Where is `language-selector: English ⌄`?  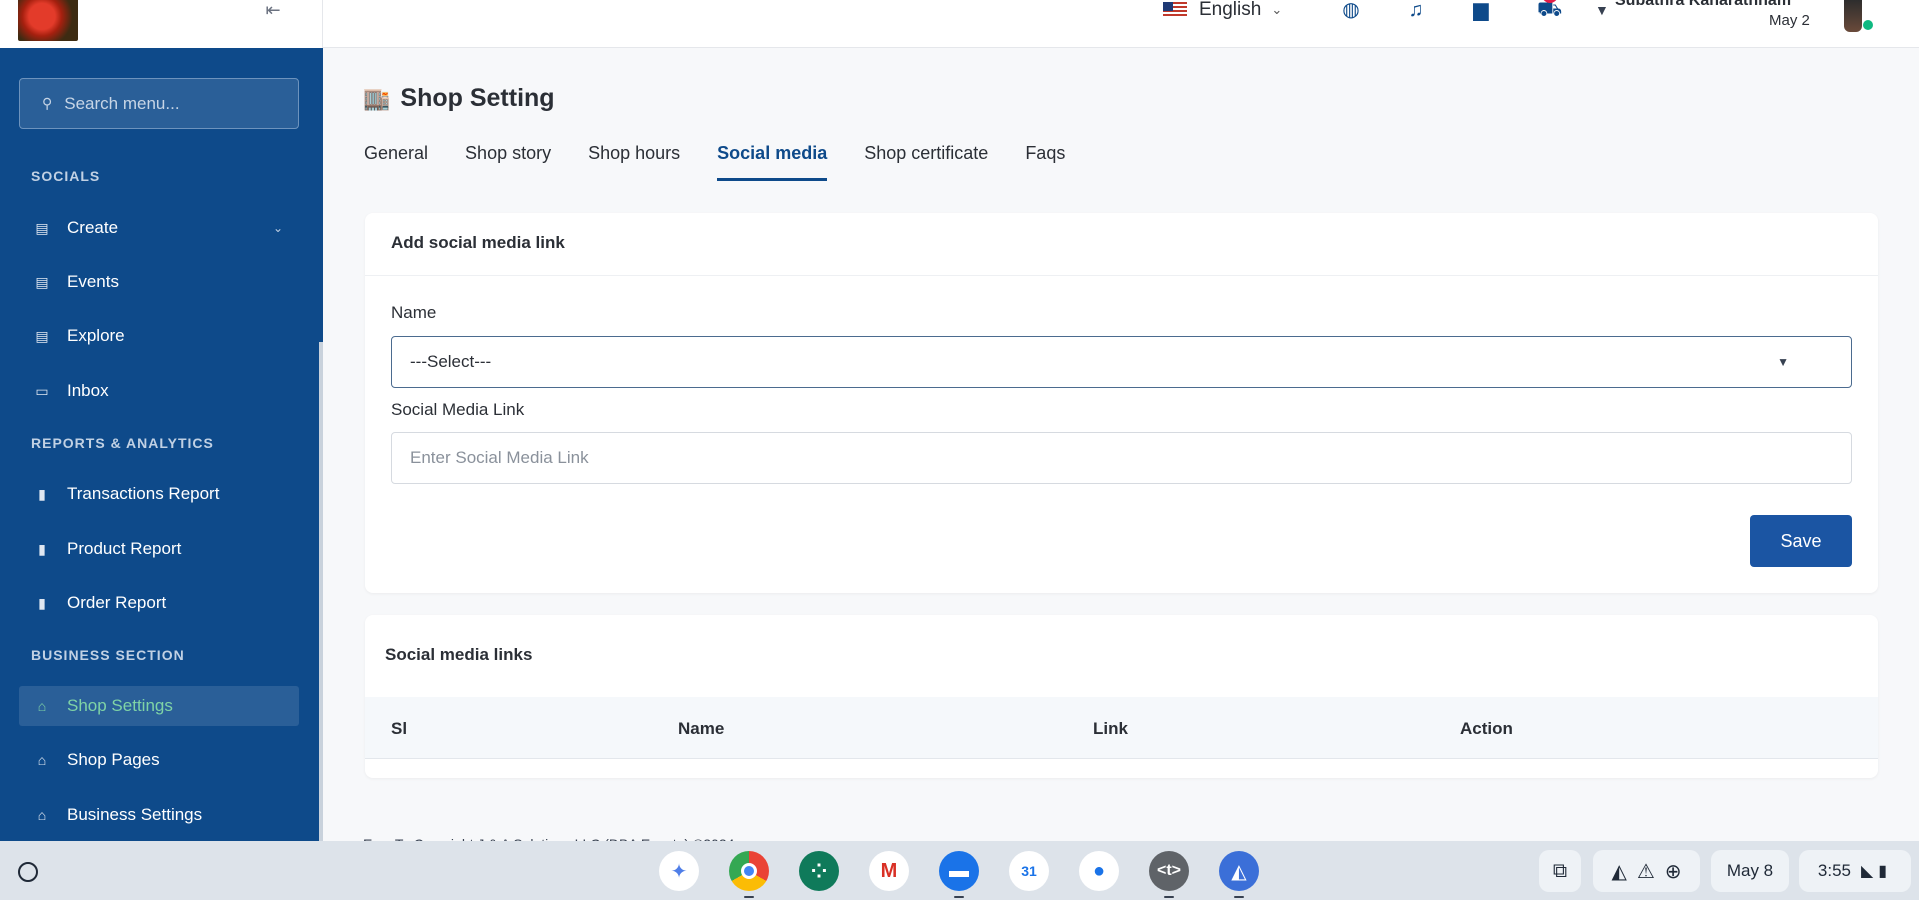 language-selector: English ⌄ is located at coordinates (1222, 10).